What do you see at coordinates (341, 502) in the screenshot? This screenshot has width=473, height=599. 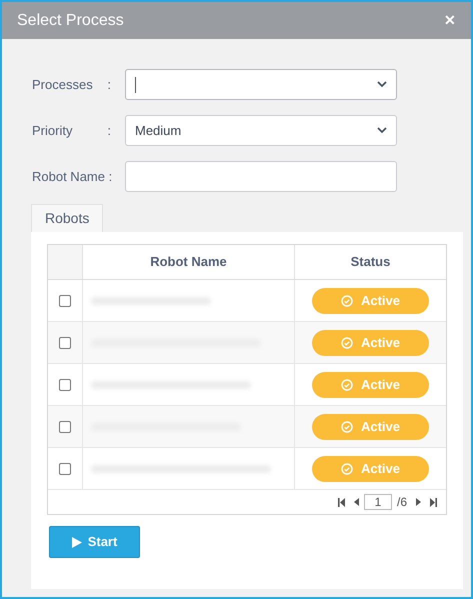 I see `first-page-icon` at bounding box center [341, 502].